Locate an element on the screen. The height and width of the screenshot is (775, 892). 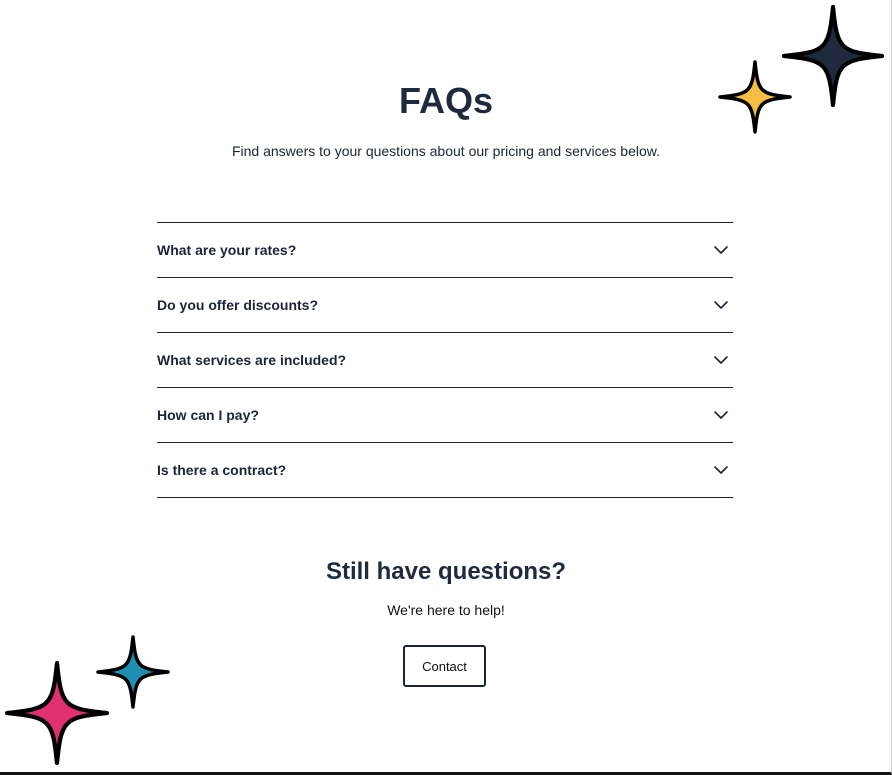
faq-item-payment: How can I pay? is located at coordinates (445, 415).